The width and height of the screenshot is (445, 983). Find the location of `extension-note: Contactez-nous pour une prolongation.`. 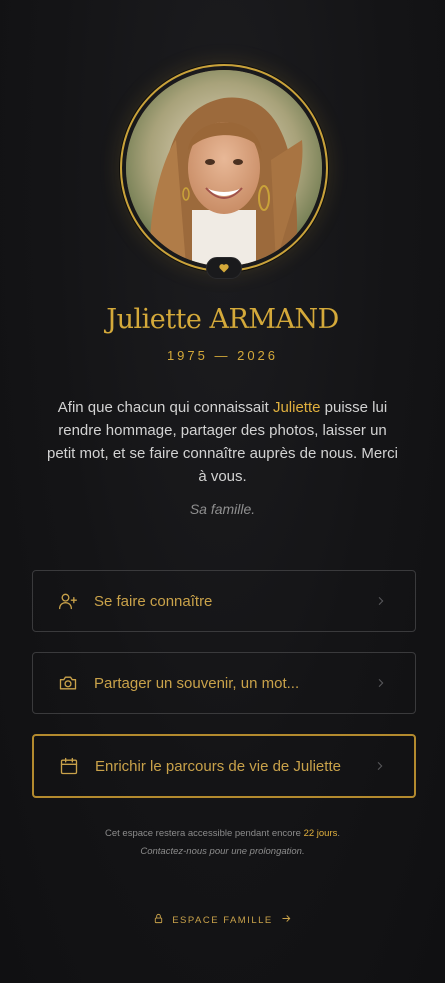

extension-note: Contactez-nous pour une prolongation. is located at coordinates (222, 851).